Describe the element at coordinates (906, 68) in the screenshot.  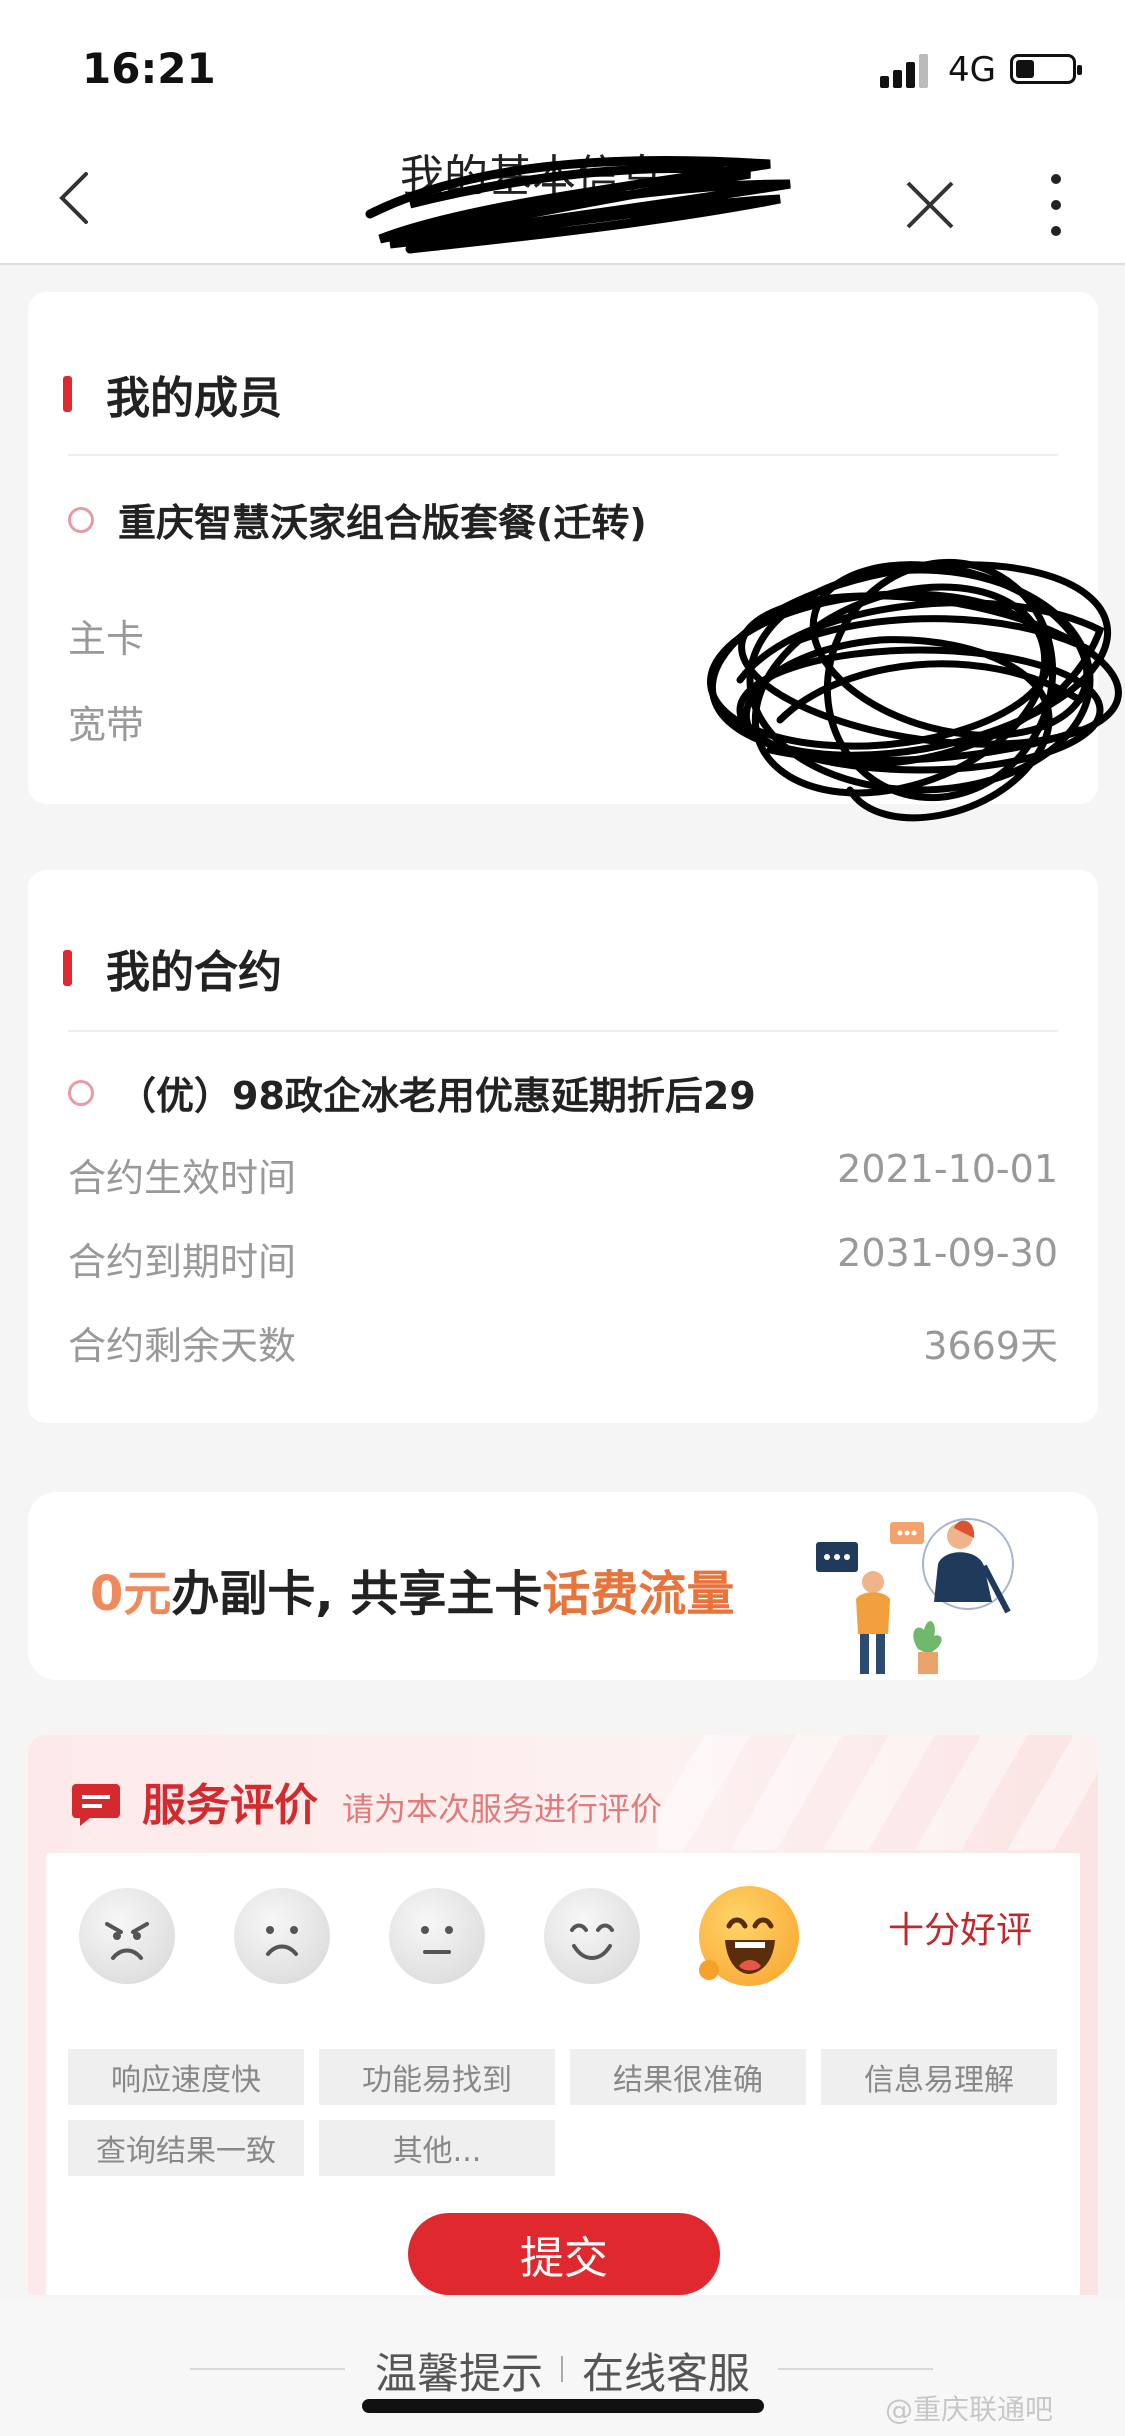
I see `signal-icon` at that location.